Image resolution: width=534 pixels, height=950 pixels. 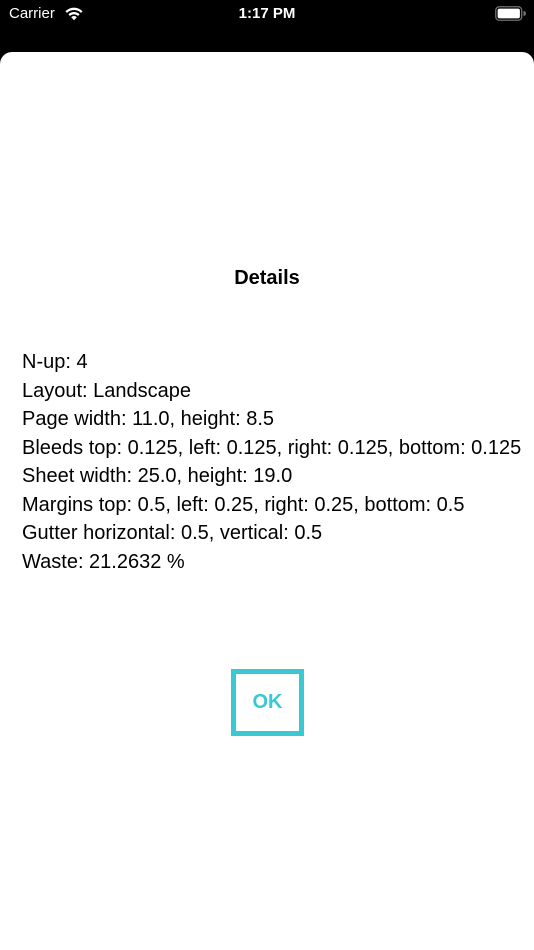 I want to click on status-bar: Carrier 1:17 PM, so click(x=267, y=15).